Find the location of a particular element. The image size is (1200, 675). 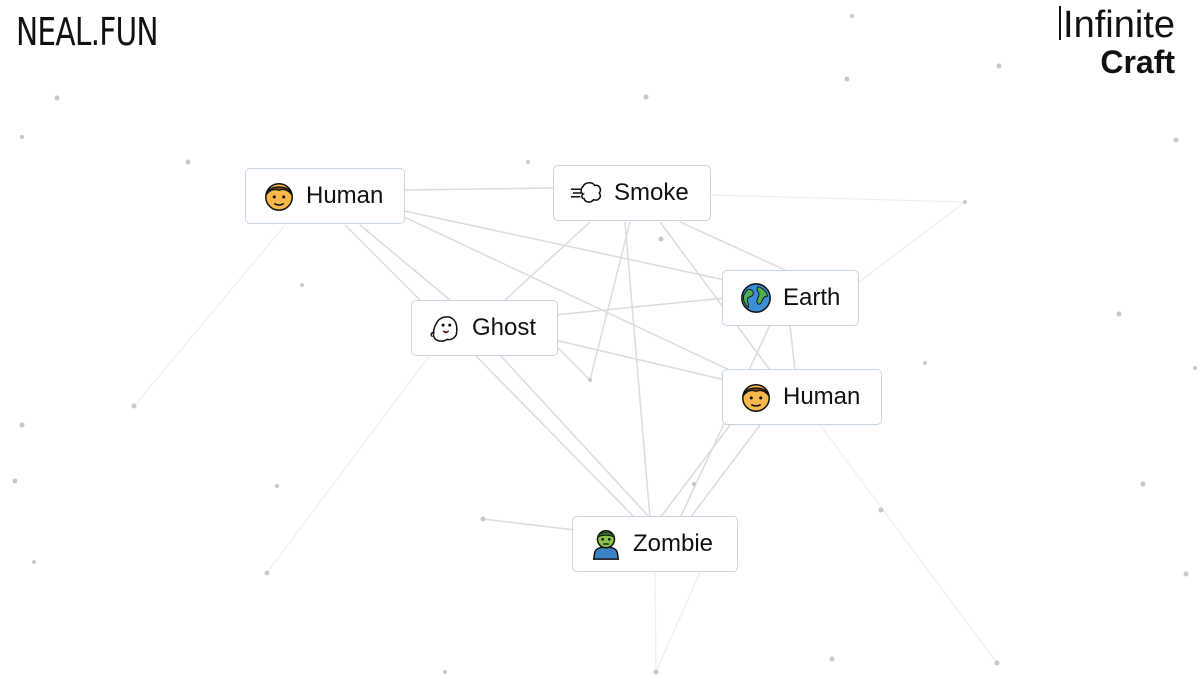

element-human-2: Human is located at coordinates (802, 397).